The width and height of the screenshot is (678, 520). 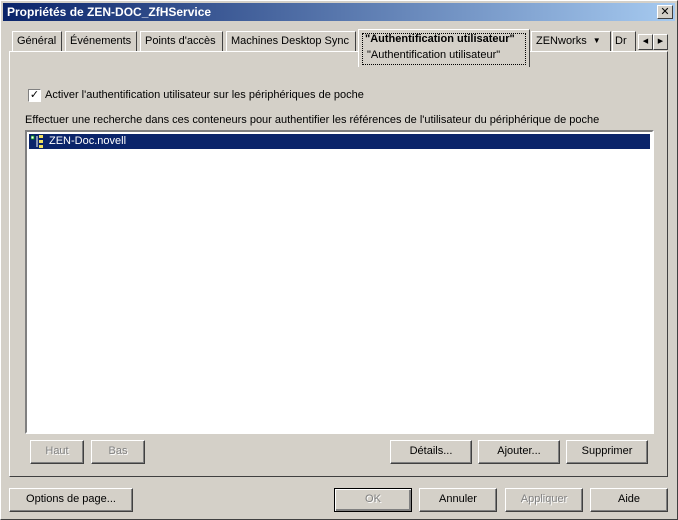 I want to click on apply-button: Appliquer, so click(x=544, y=500).